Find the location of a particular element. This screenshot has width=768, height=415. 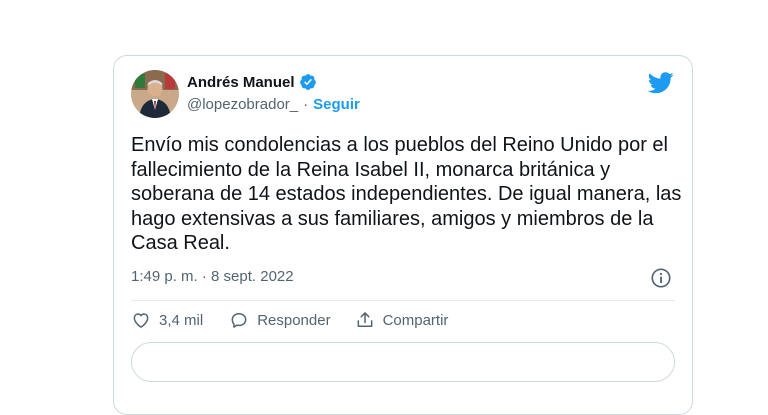

twitter-bird-icon is located at coordinates (661, 83).